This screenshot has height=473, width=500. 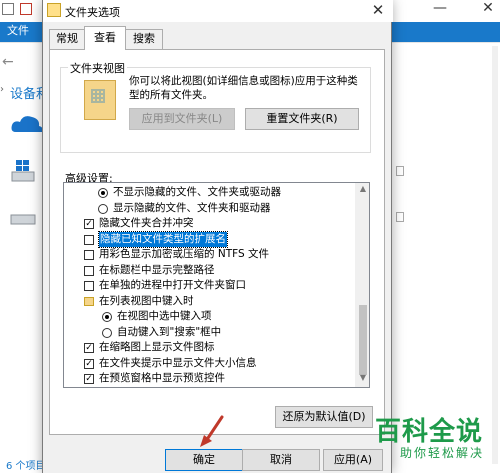 What do you see at coordinates (164, 316) in the screenshot?
I see `setting-label: 在视图中选中键入项` at bounding box center [164, 316].